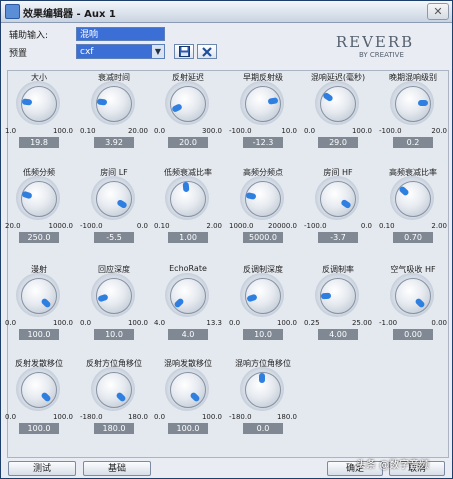 Image resolution: width=453 pixels, height=479 pixels. Describe the element at coordinates (29, 36) in the screenshot. I see `aux-input-label: 辅助输入:` at that location.